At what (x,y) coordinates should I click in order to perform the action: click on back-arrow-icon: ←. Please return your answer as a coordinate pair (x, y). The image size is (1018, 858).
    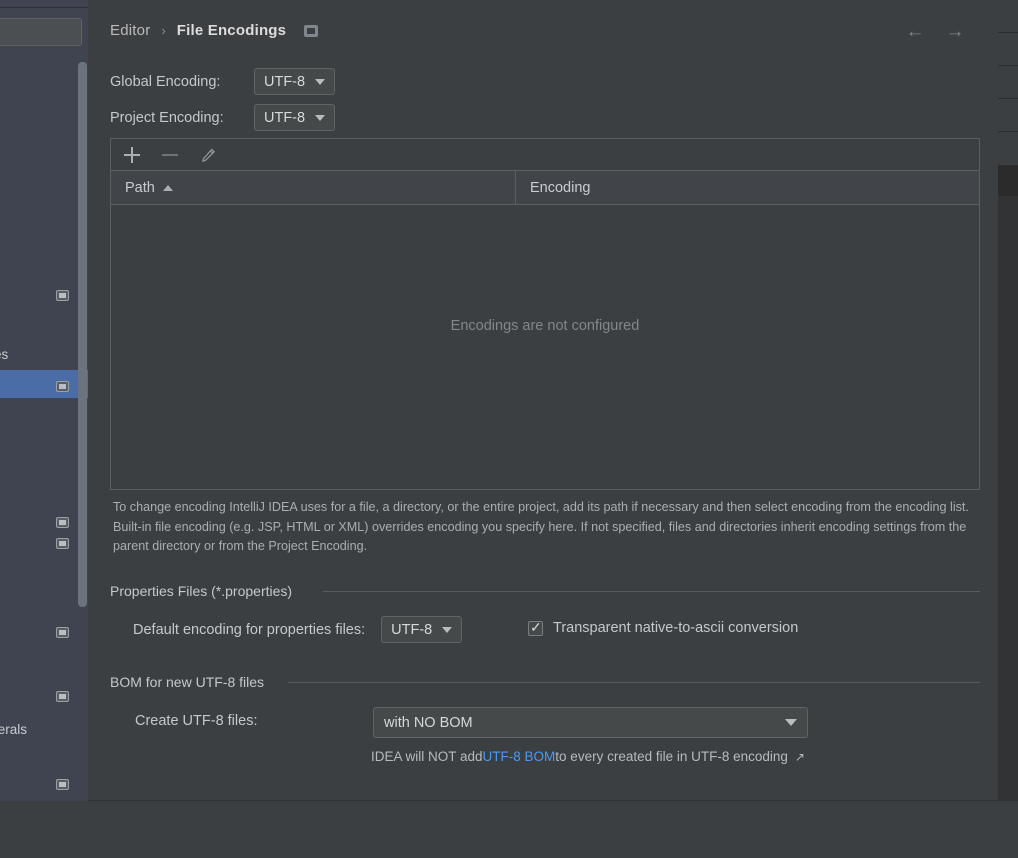
    Looking at the image, I should click on (915, 33).